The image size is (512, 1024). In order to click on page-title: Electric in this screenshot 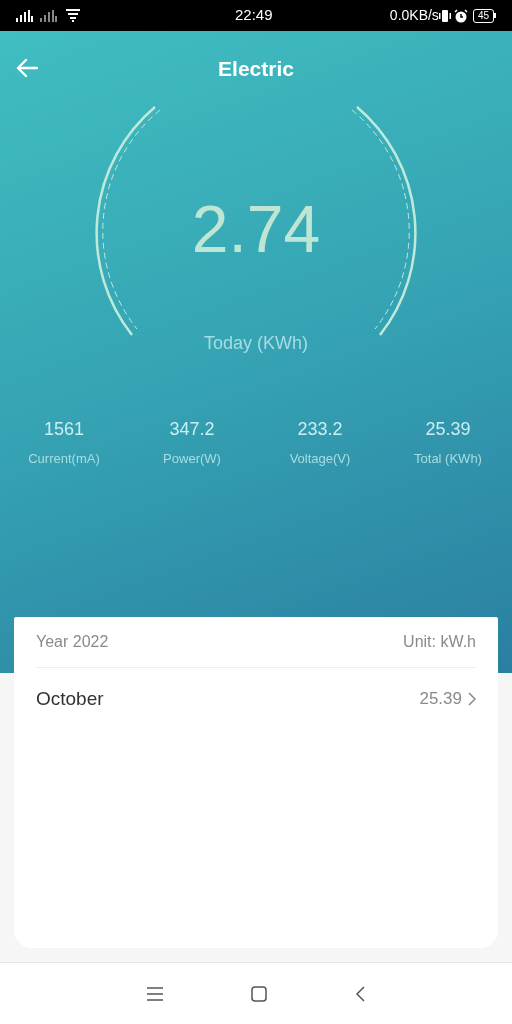, I will do `click(256, 68)`.